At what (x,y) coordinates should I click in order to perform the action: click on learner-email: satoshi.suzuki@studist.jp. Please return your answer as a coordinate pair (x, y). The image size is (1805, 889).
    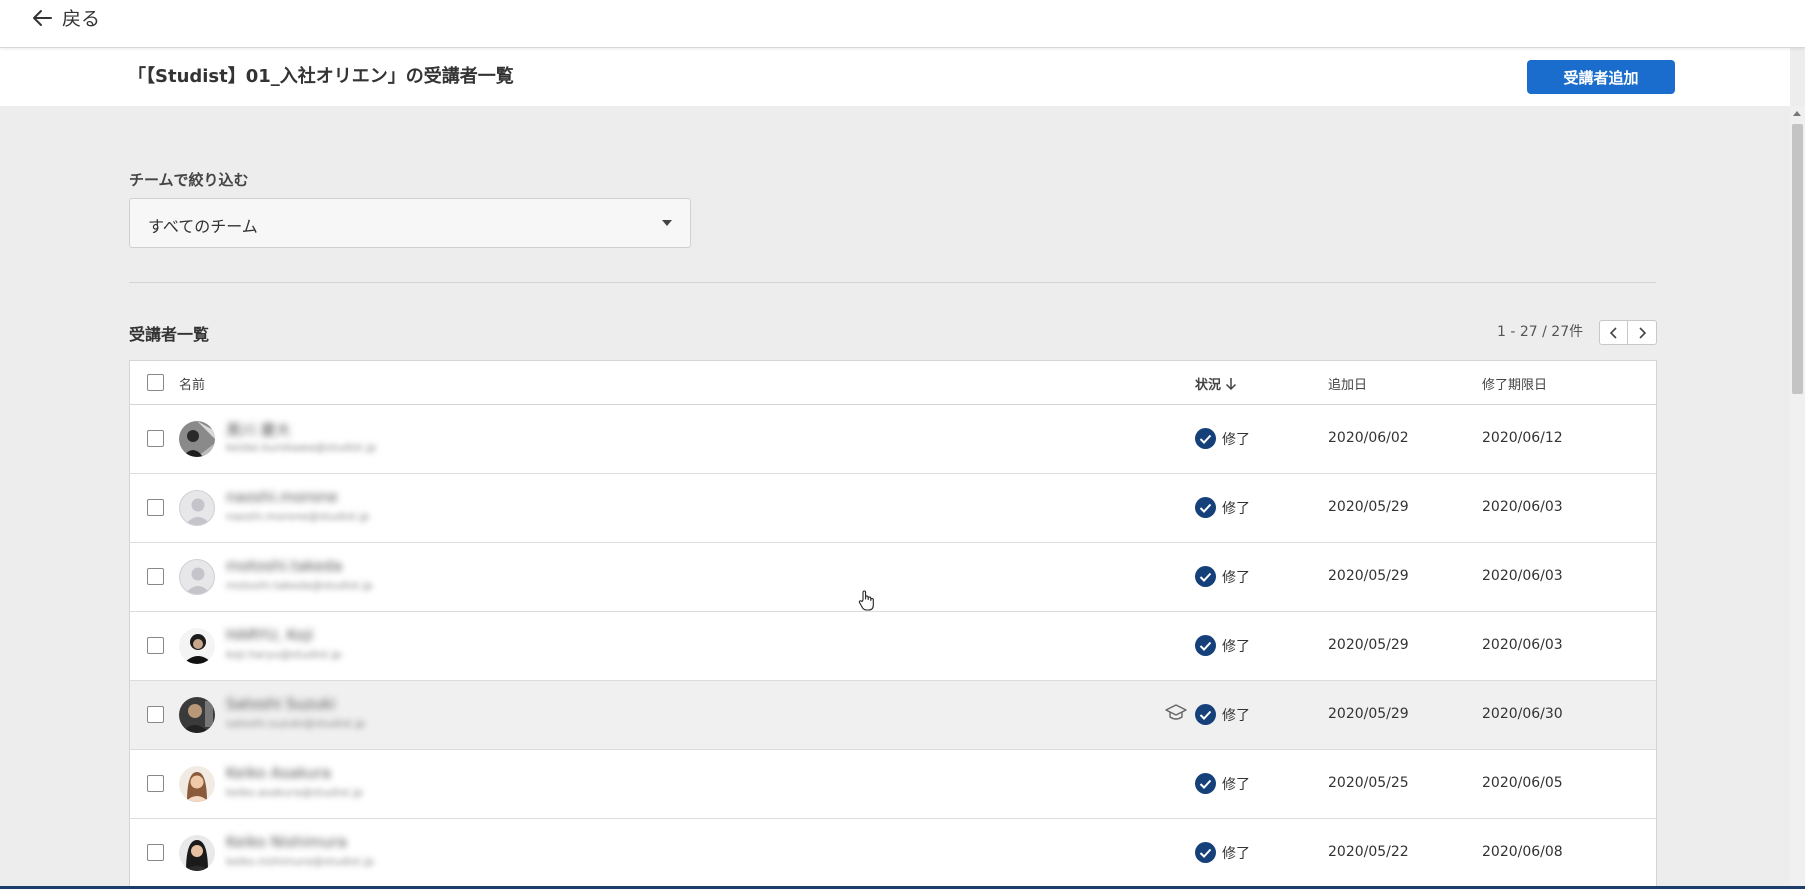
    Looking at the image, I should click on (296, 723).